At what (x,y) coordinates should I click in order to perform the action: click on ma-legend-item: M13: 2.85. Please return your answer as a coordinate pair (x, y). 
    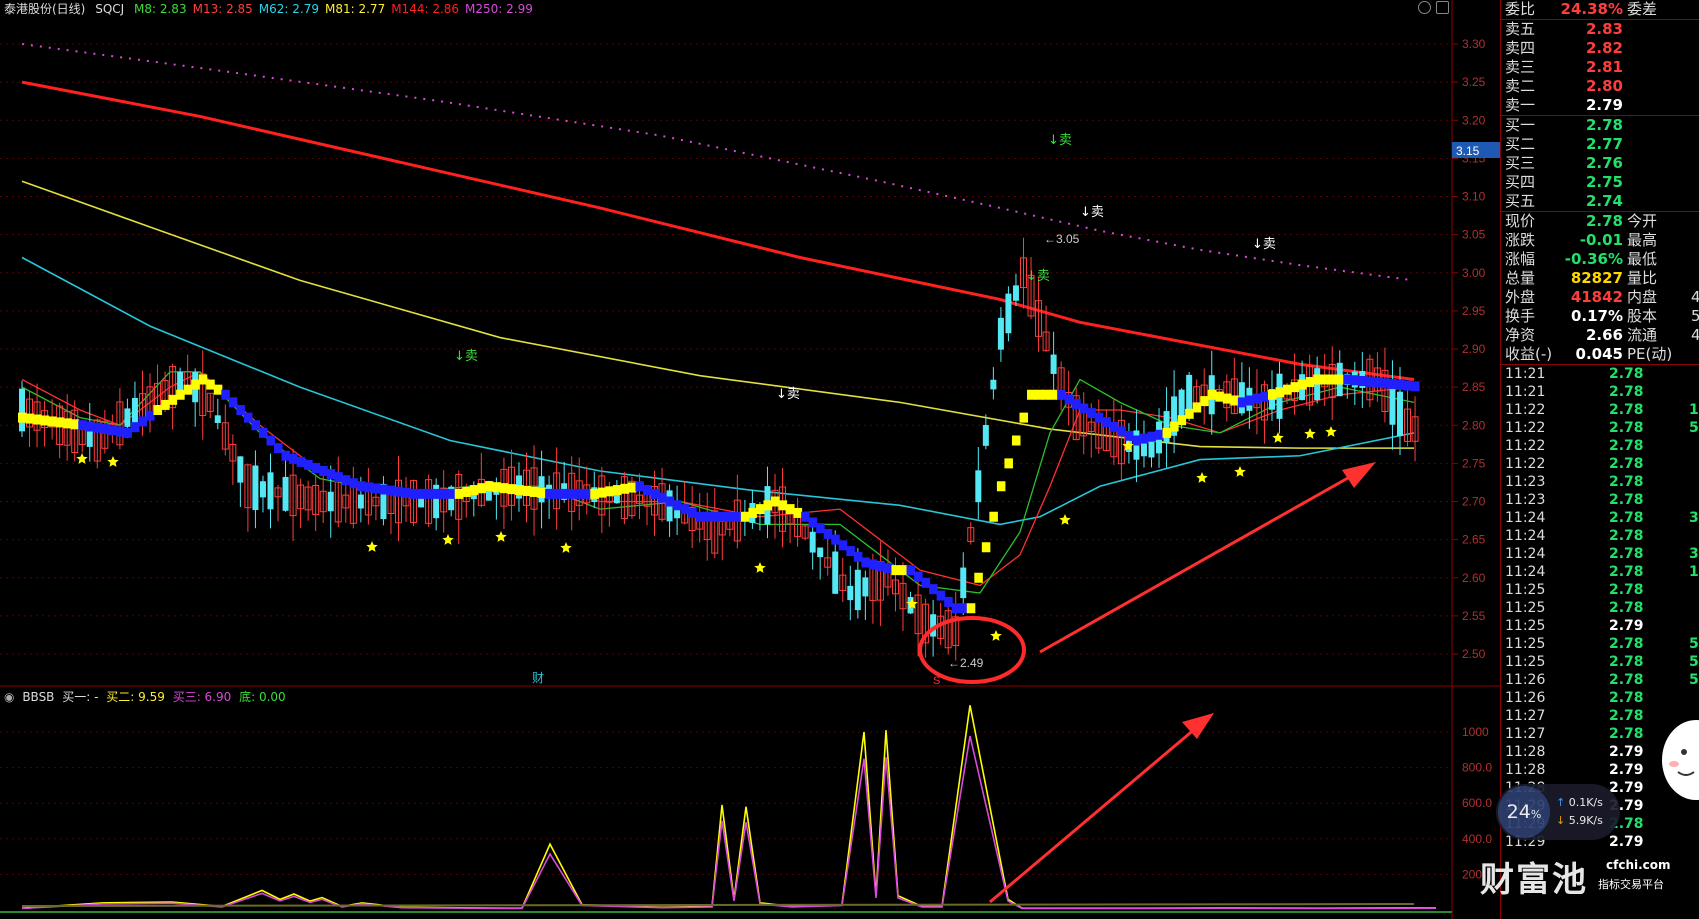
    Looking at the image, I should click on (222, 9).